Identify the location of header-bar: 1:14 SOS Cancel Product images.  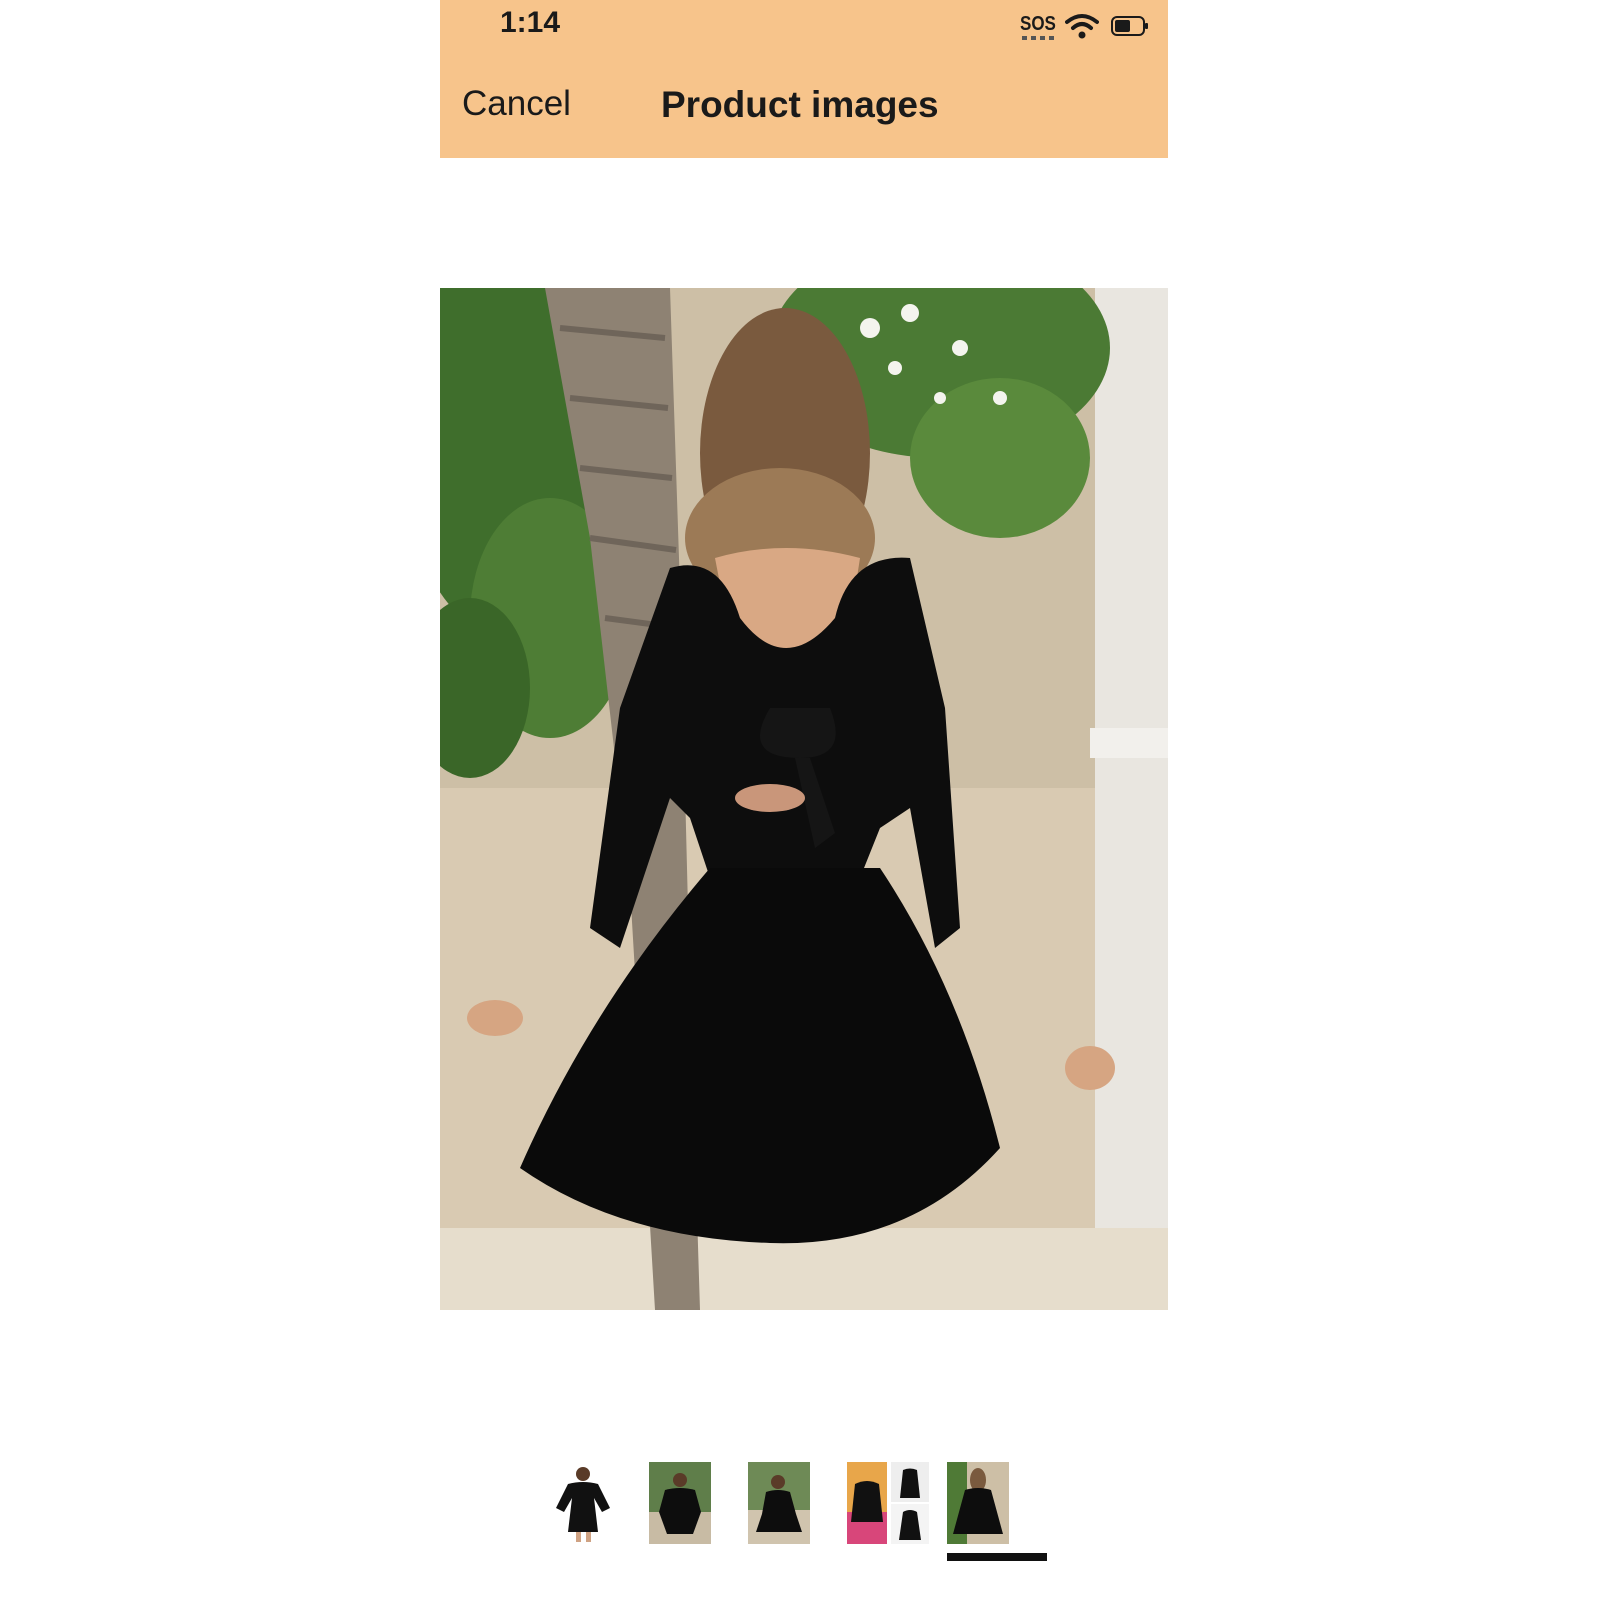
(804, 79).